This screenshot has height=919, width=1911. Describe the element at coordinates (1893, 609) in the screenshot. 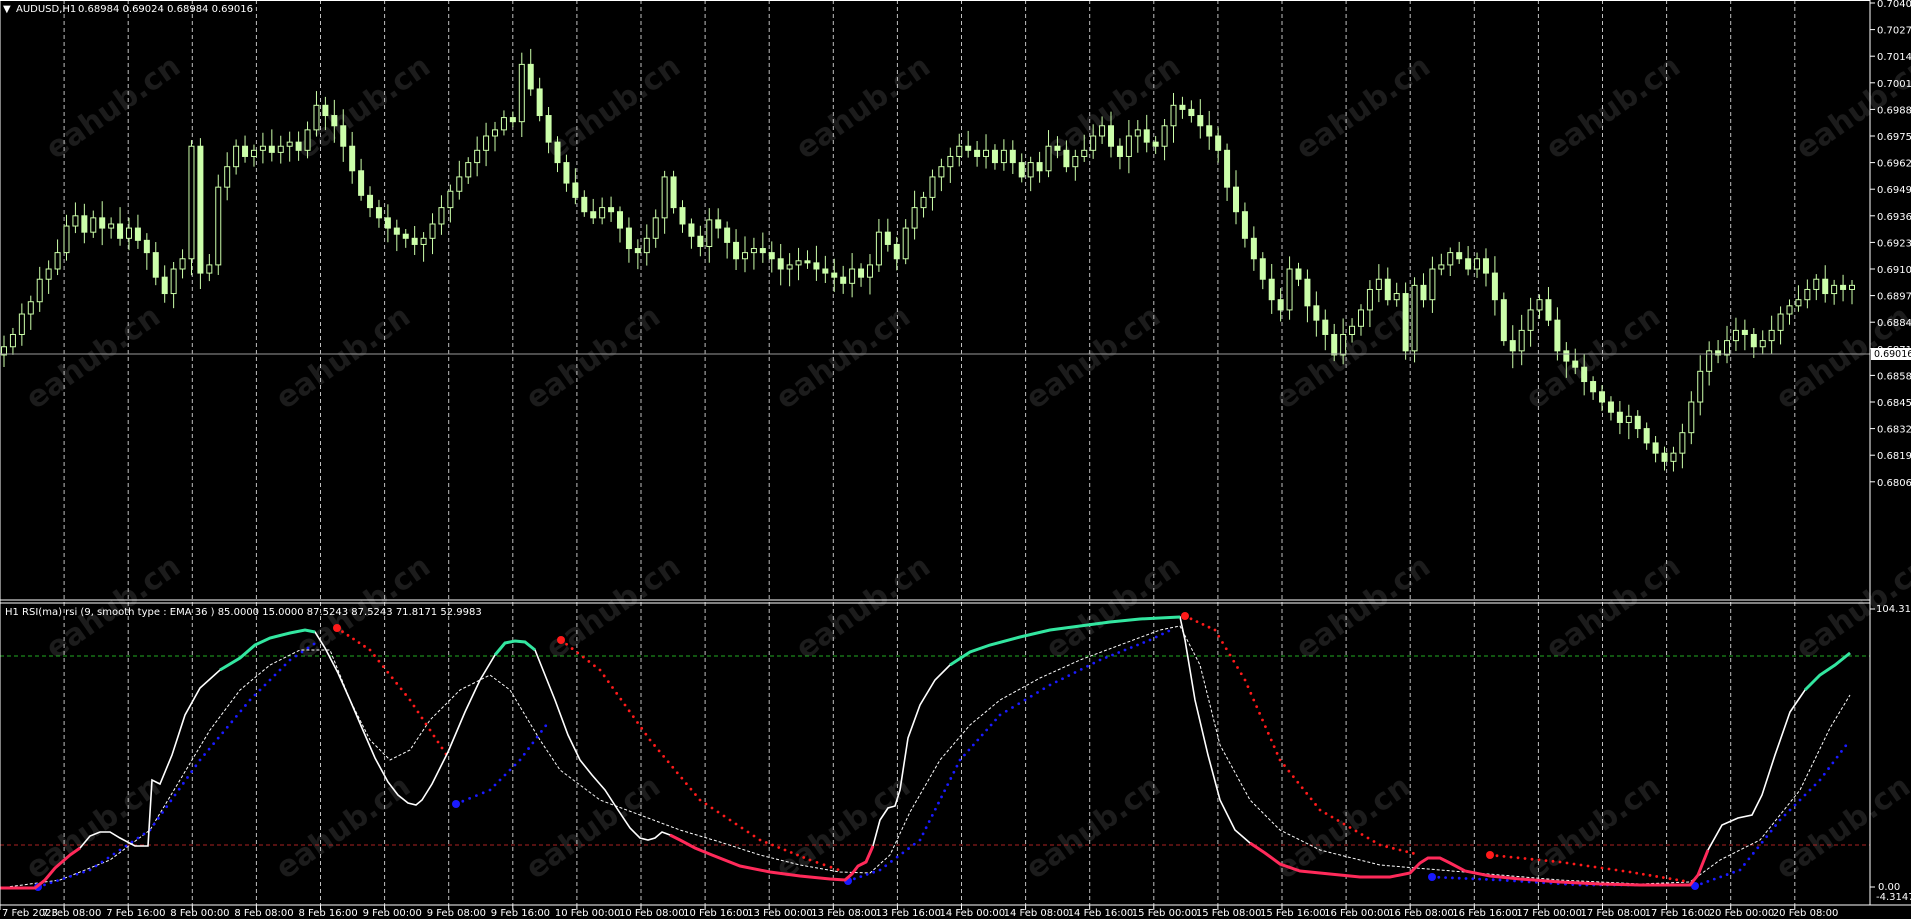

I see `indicator-axis-top: 104.3164` at that location.